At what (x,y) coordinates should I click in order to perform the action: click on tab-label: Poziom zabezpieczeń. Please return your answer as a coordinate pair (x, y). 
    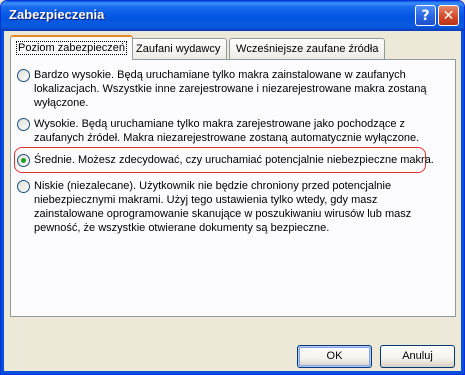
    Looking at the image, I should click on (71, 48).